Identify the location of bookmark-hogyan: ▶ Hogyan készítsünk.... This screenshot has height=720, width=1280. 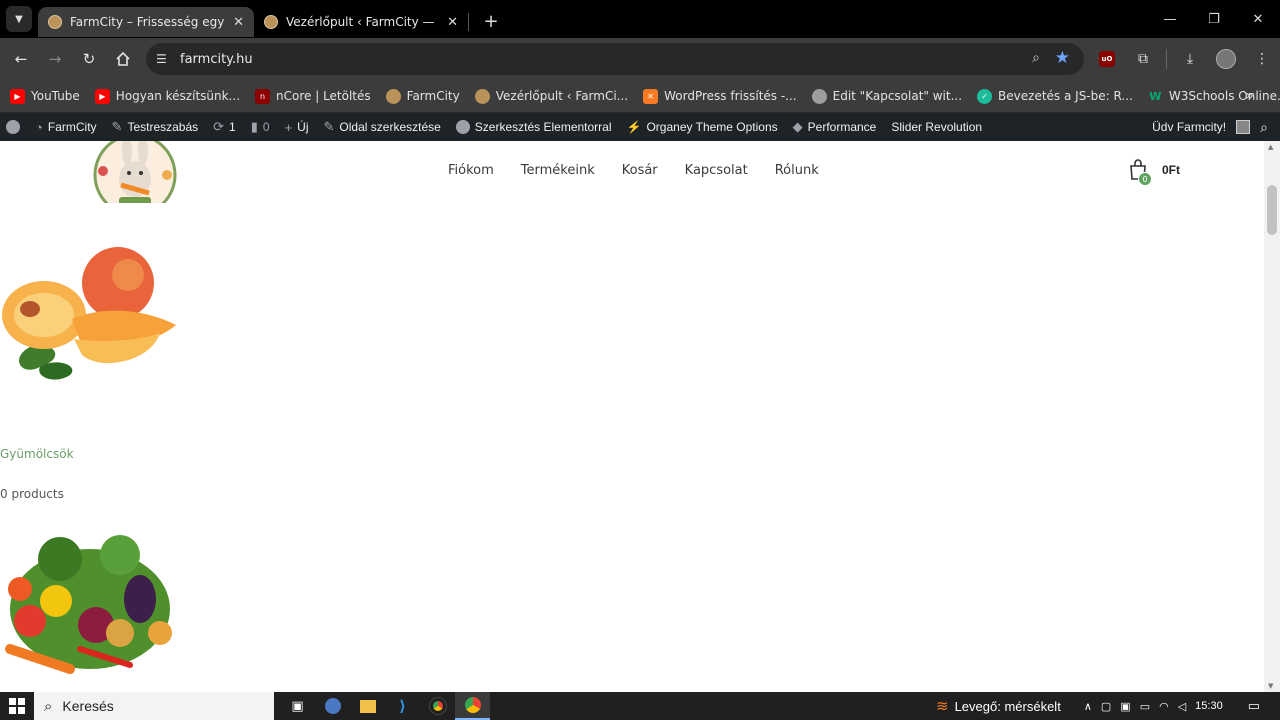
(167, 96).